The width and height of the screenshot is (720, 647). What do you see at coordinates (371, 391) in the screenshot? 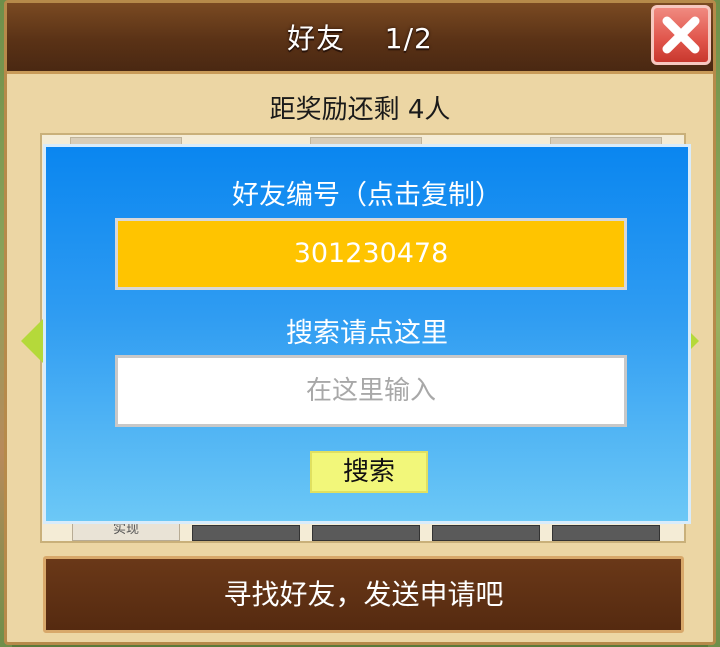
I see `friend-search-input` at bounding box center [371, 391].